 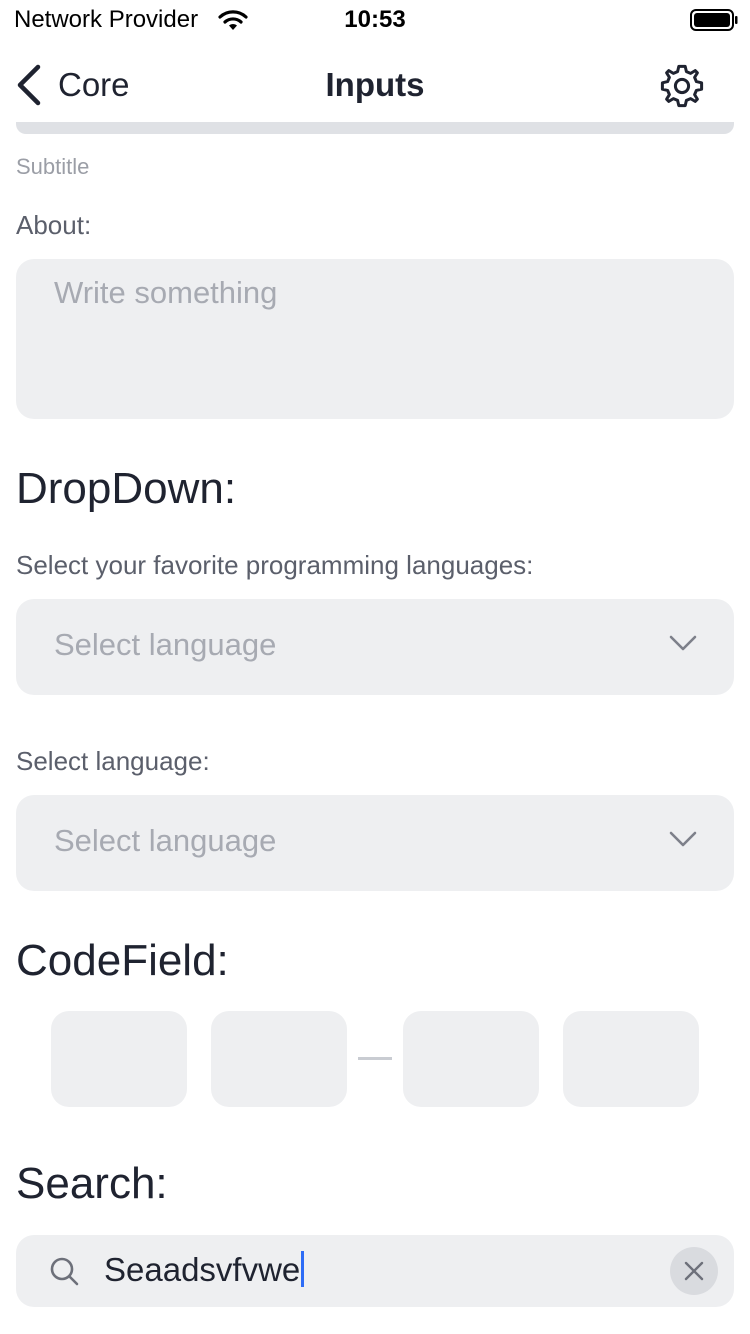 What do you see at coordinates (64, 1271) in the screenshot?
I see `search-icon` at bounding box center [64, 1271].